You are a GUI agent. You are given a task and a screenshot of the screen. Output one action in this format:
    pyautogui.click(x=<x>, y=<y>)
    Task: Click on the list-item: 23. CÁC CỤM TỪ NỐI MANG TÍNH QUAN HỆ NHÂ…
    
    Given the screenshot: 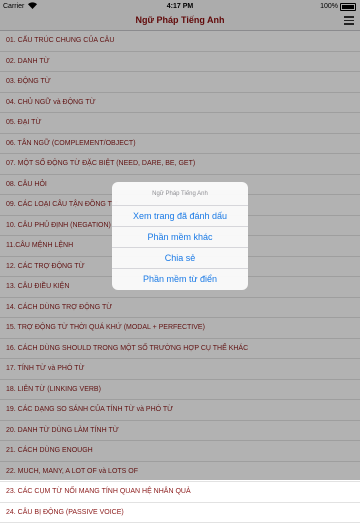 What is the action you would take?
    pyautogui.click(x=180, y=492)
    